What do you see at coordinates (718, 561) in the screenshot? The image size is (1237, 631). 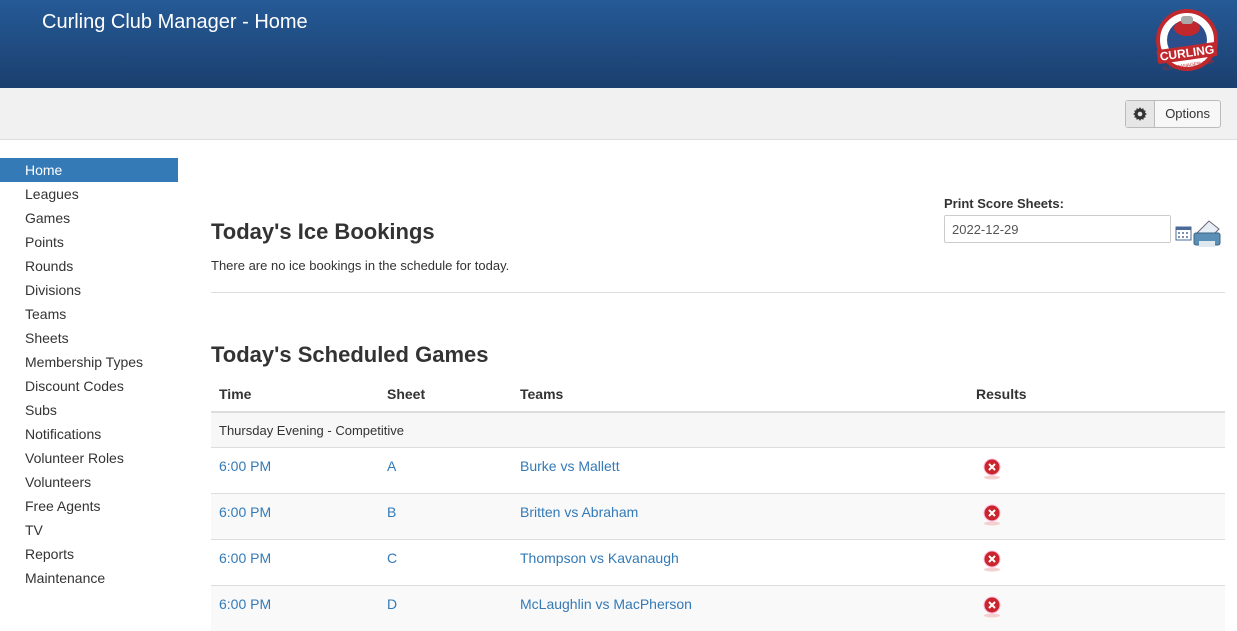 I see `table-row: 6:00 PM C Thompson vs Kavanaugh` at bounding box center [718, 561].